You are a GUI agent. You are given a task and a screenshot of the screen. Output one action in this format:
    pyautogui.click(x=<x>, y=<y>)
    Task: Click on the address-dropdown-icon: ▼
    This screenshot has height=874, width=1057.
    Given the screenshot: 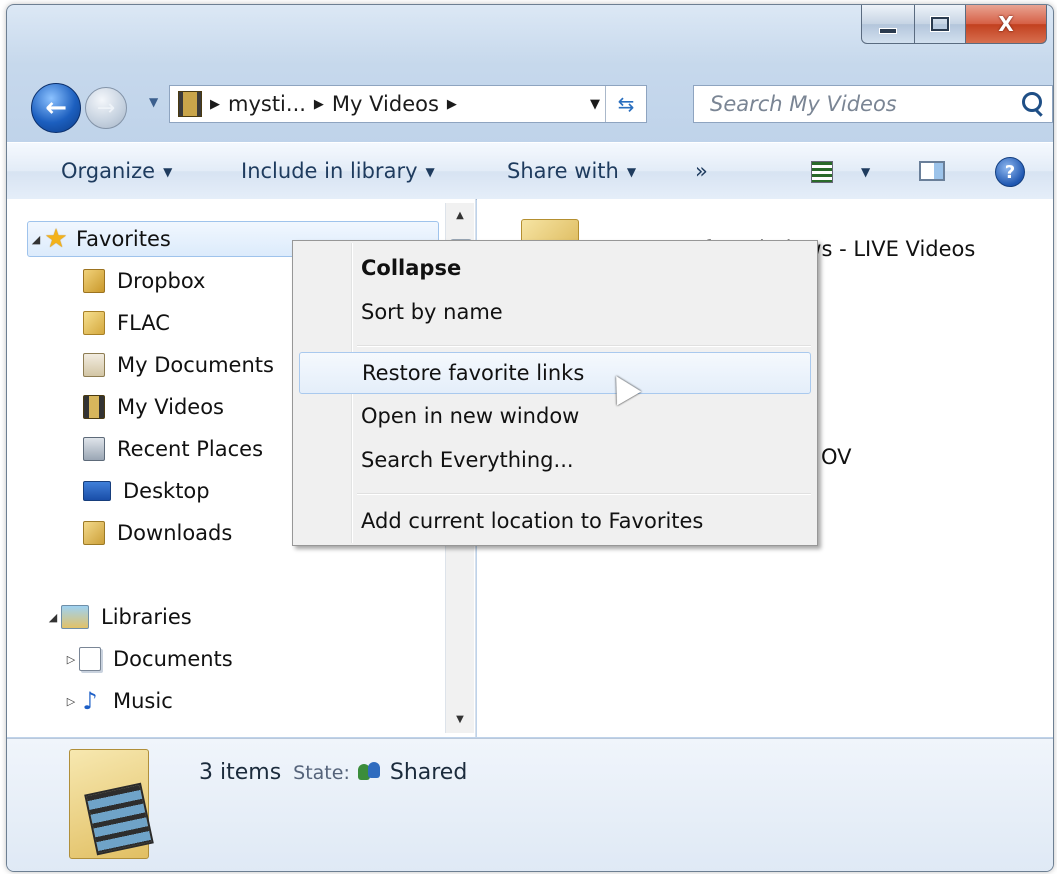 What is the action you would take?
    pyautogui.click(x=595, y=104)
    